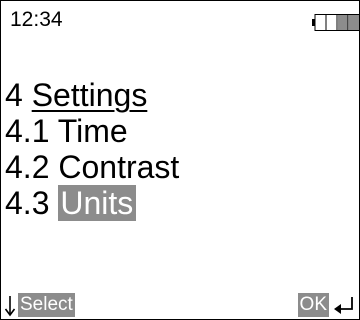  I want to click on select-softkey: Select, so click(39, 305).